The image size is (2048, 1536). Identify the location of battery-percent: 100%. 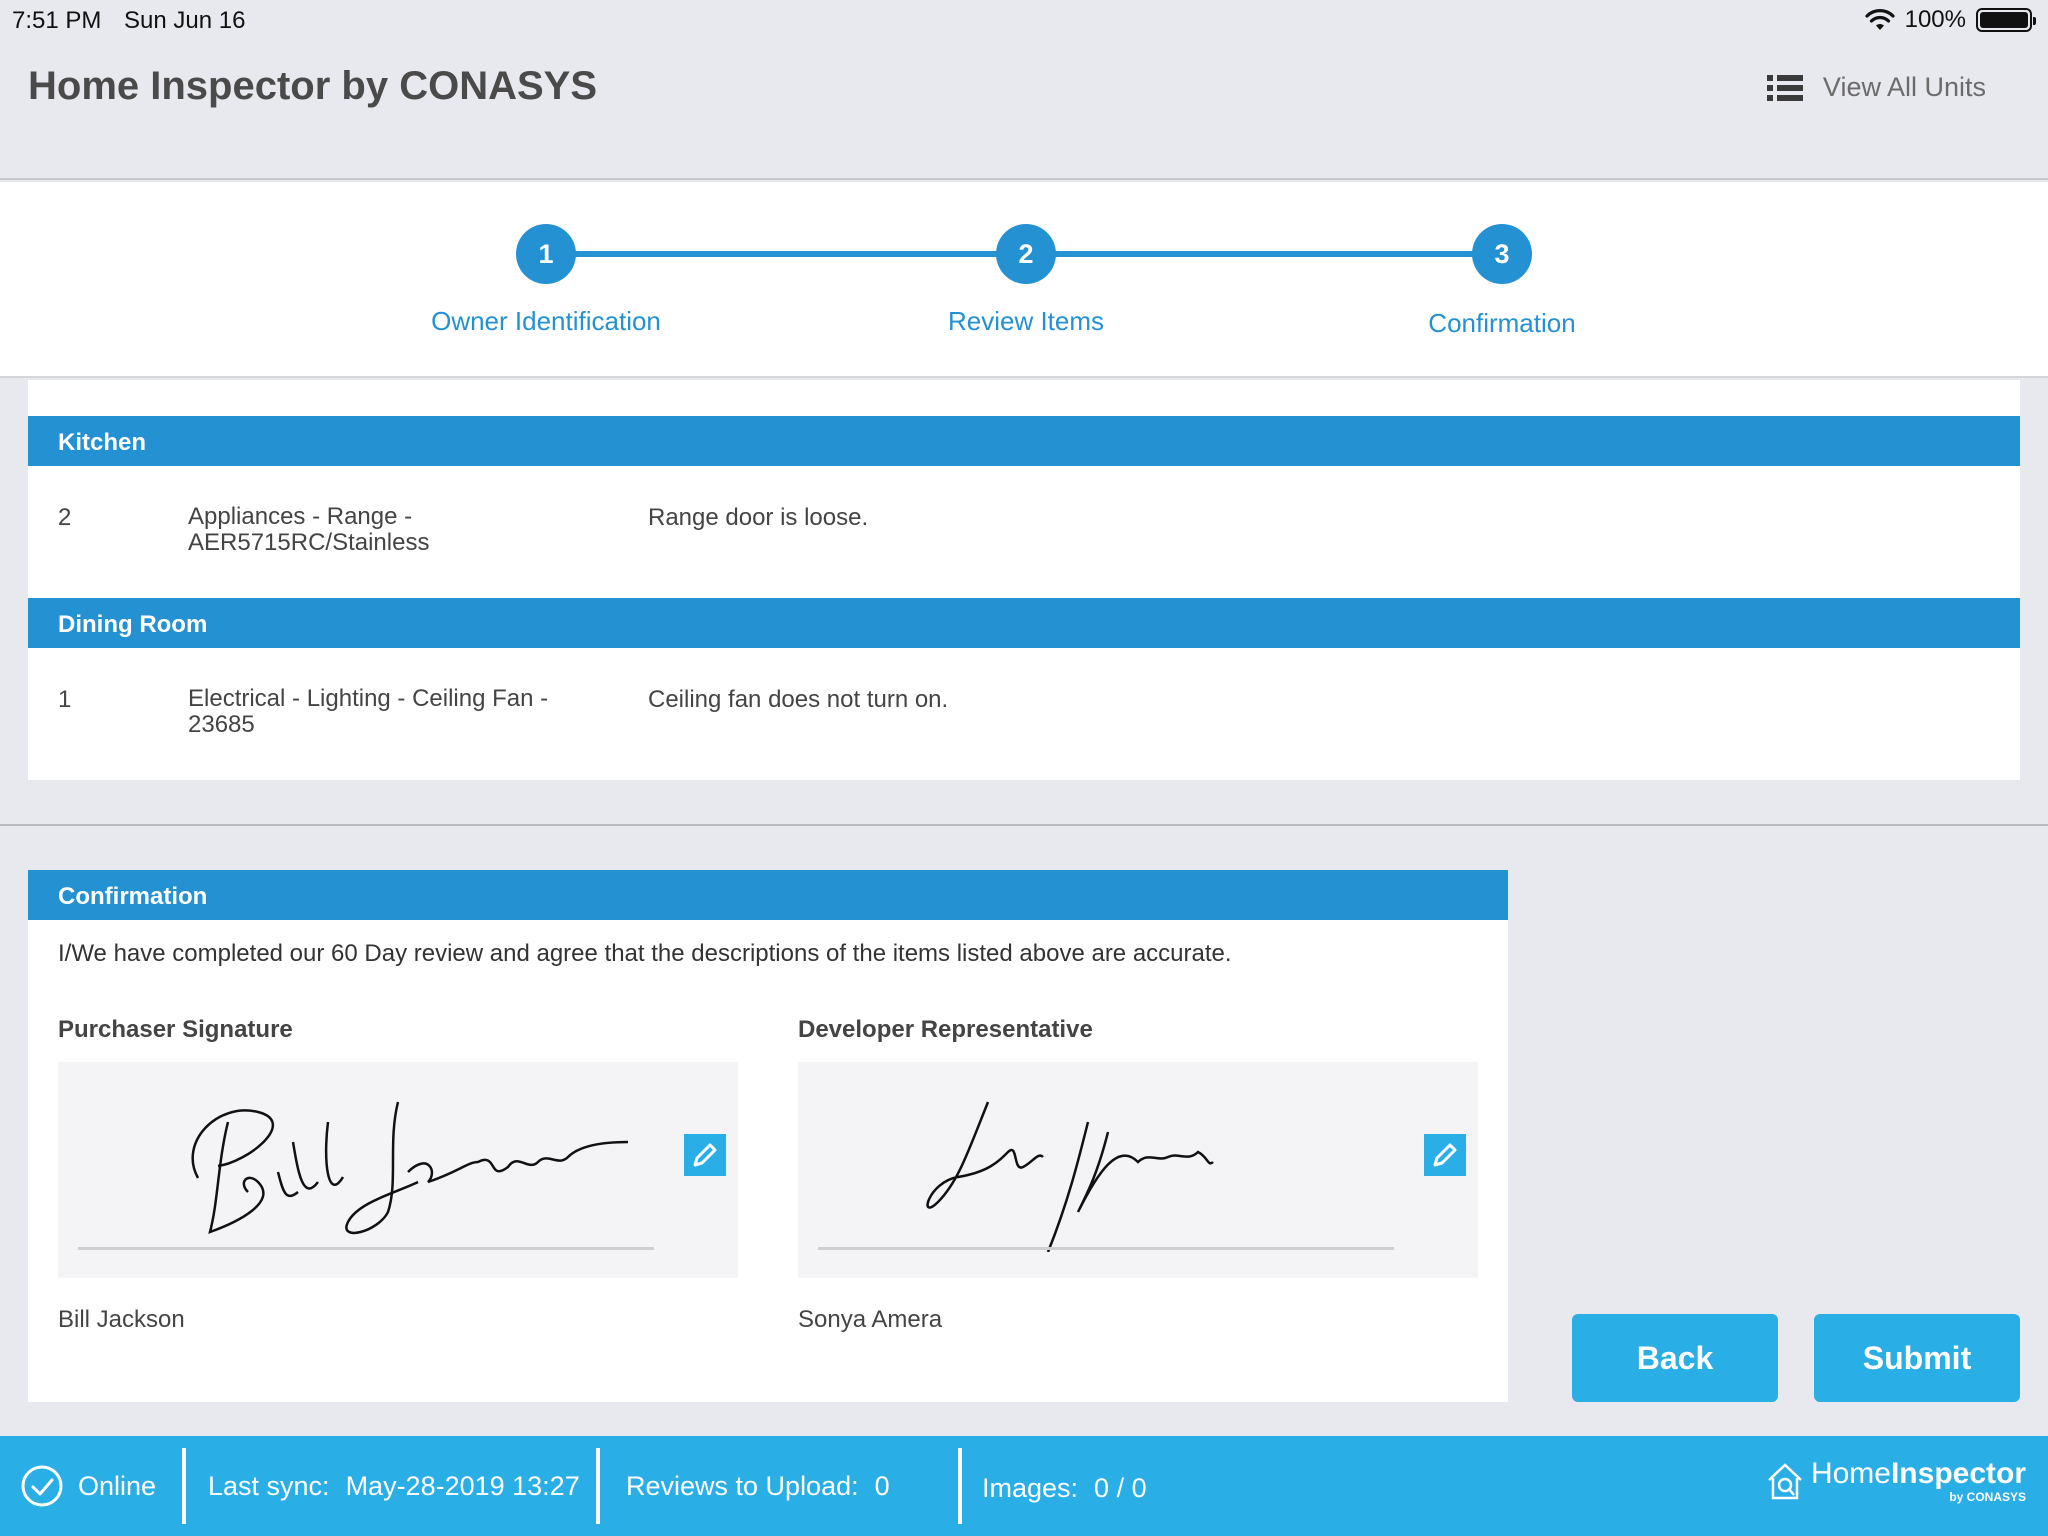
(1935, 19).